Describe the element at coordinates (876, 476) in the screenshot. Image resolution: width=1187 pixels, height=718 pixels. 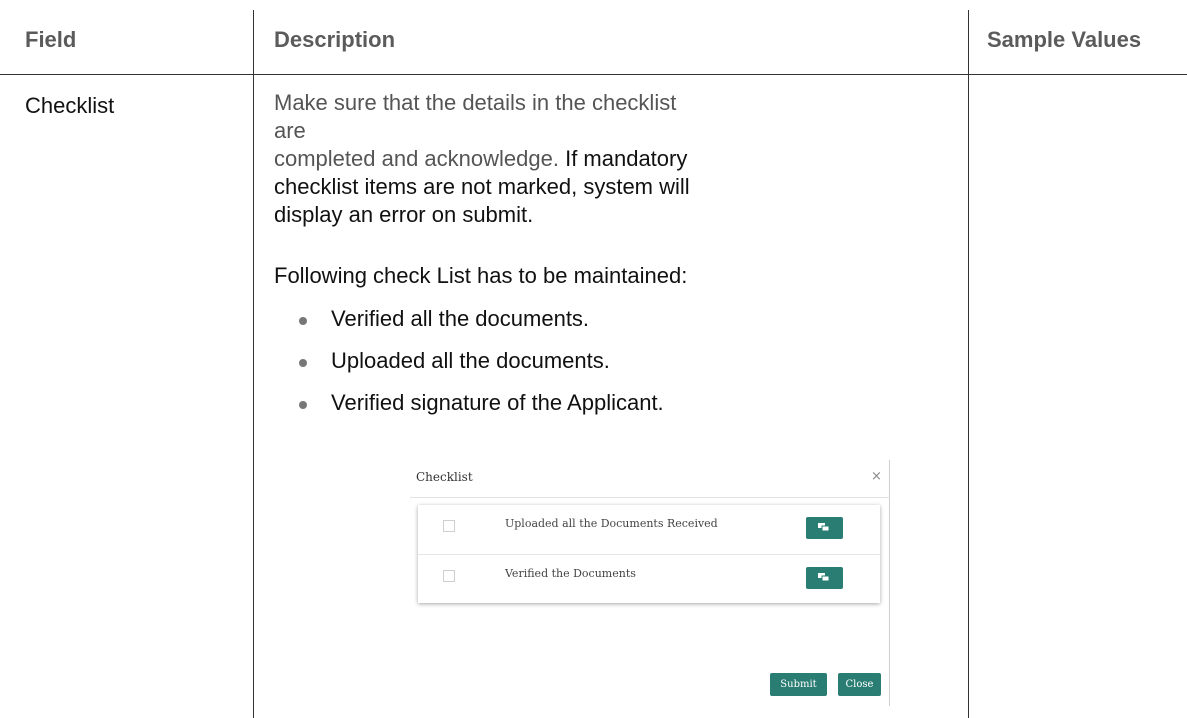
I see `close-icon: ×` at that location.